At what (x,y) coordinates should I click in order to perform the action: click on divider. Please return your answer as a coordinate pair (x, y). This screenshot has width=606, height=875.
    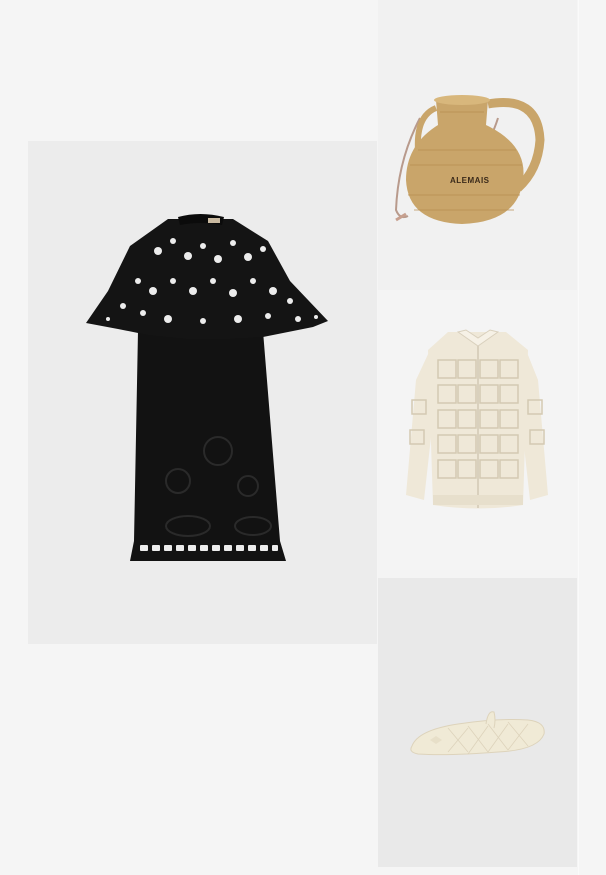
    Looking at the image, I should click on (578, 437).